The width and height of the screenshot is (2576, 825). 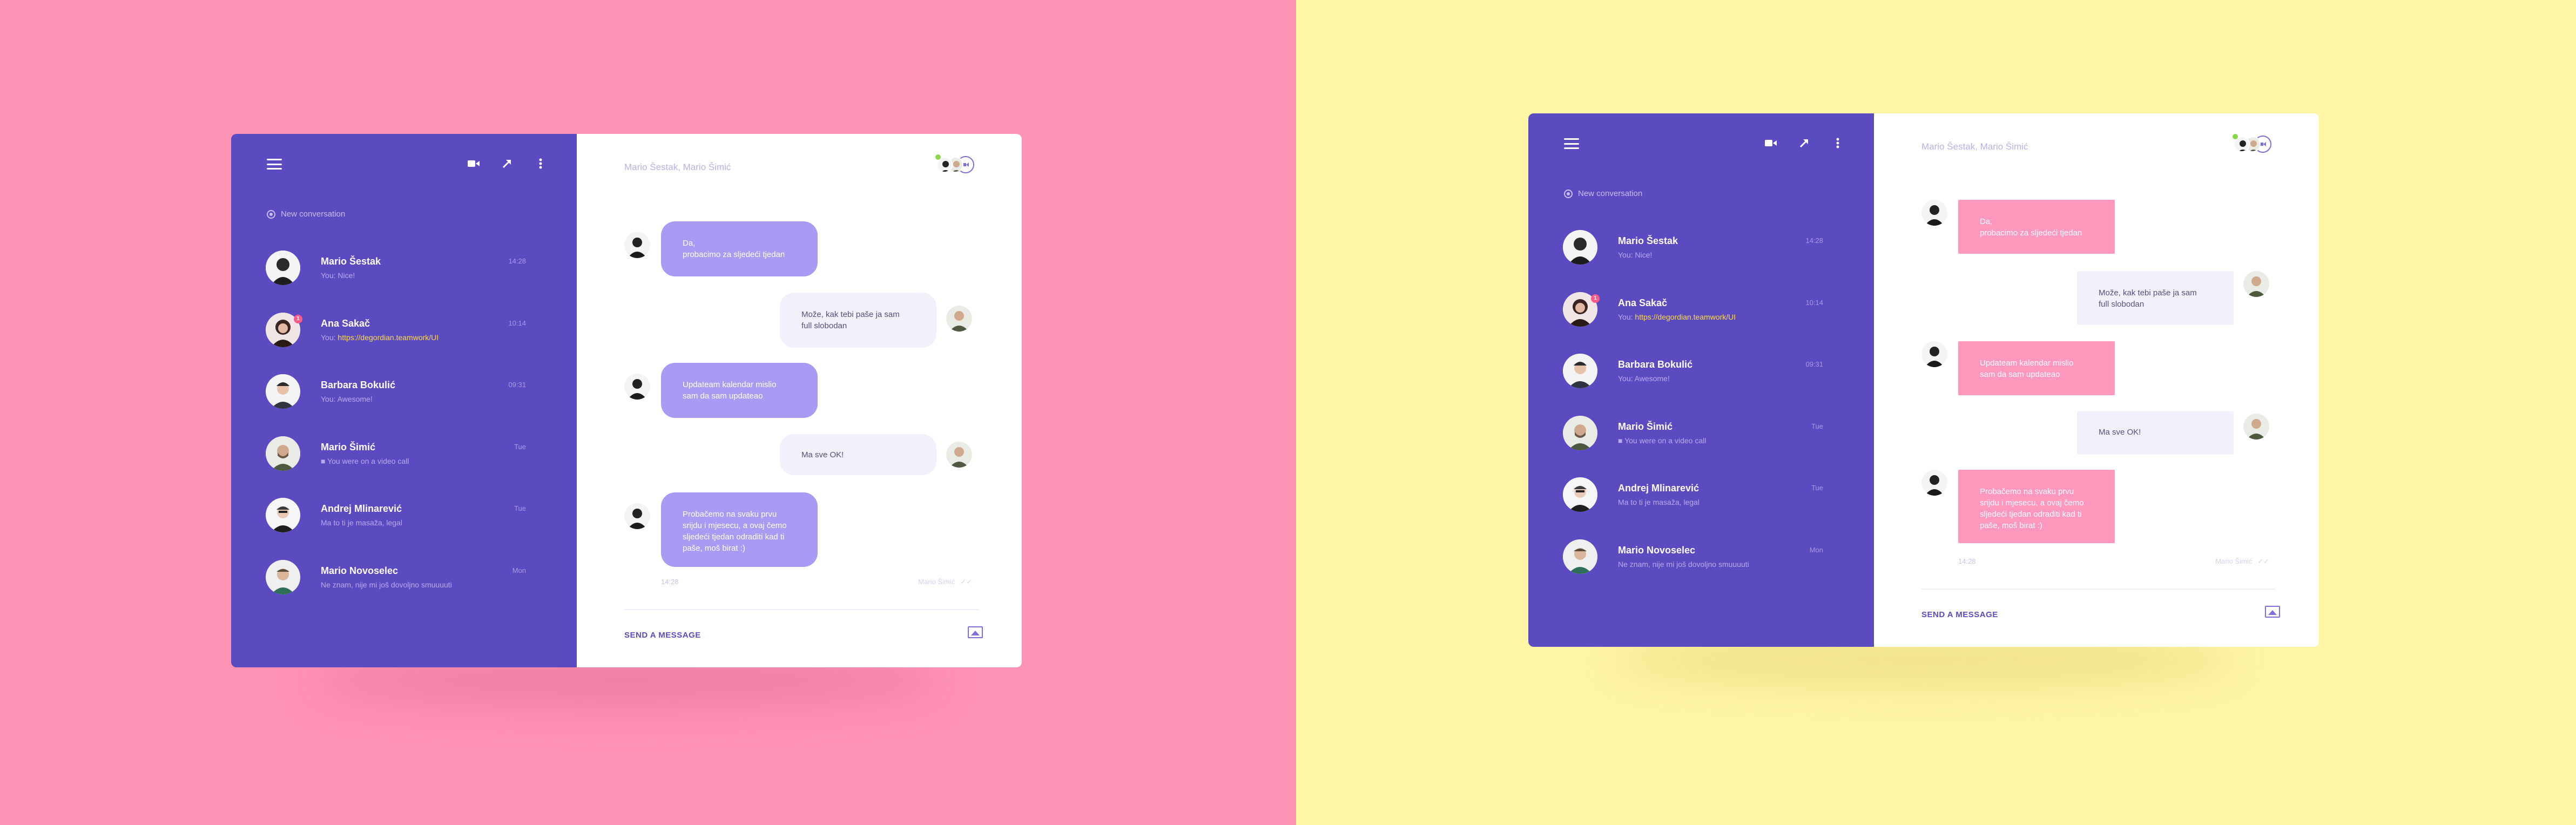 I want to click on preview-text: Ne znam, nije mi još dovoljno smuuuuti, so click(x=386, y=584).